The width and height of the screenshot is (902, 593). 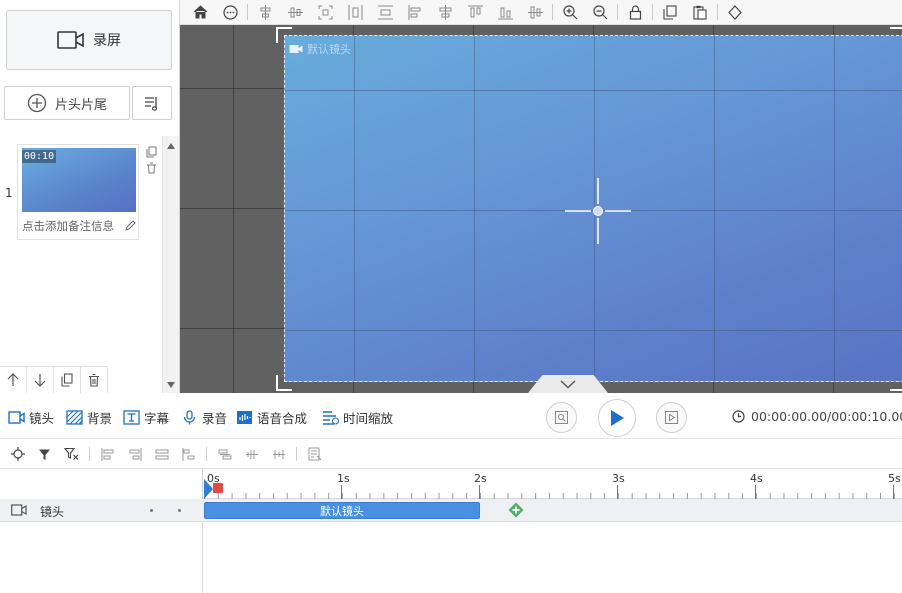 What do you see at coordinates (131, 417) in the screenshot?
I see `subtitle-icon` at bounding box center [131, 417].